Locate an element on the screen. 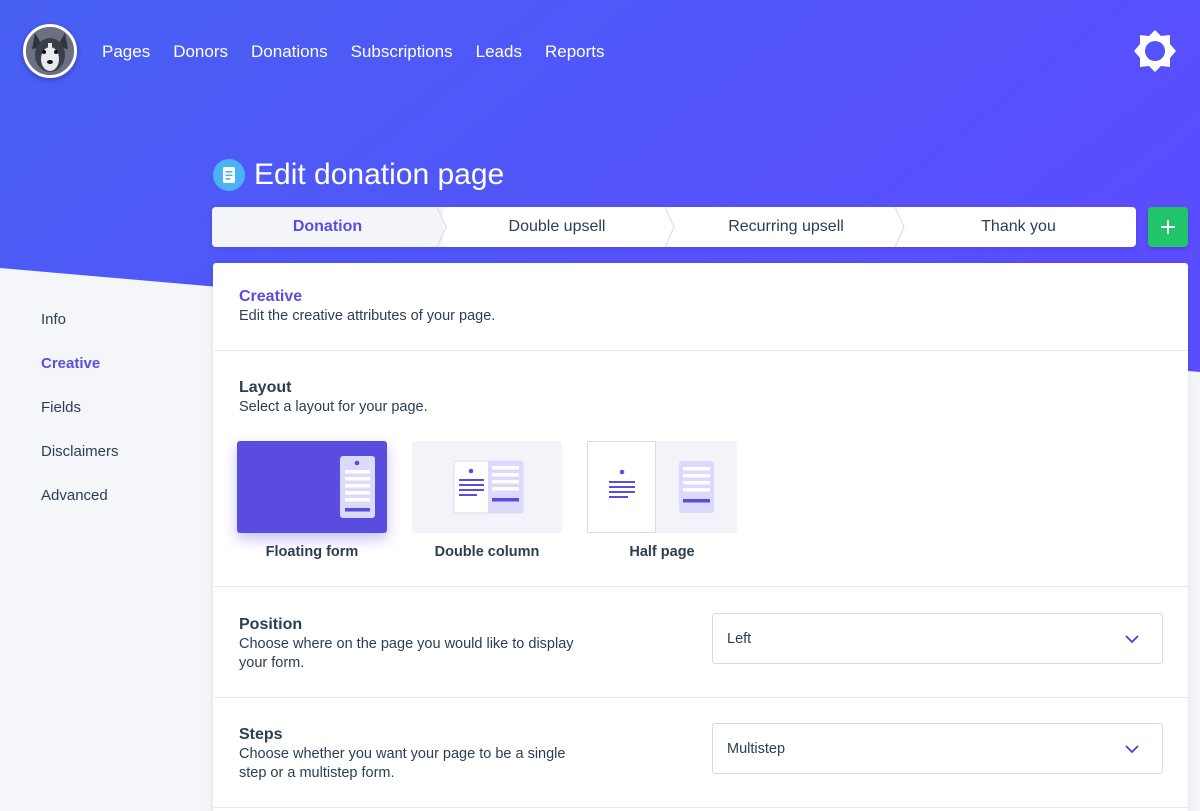 Image resolution: width=1200 pixels, height=811 pixels. steps-heading: Steps is located at coordinates (261, 734).